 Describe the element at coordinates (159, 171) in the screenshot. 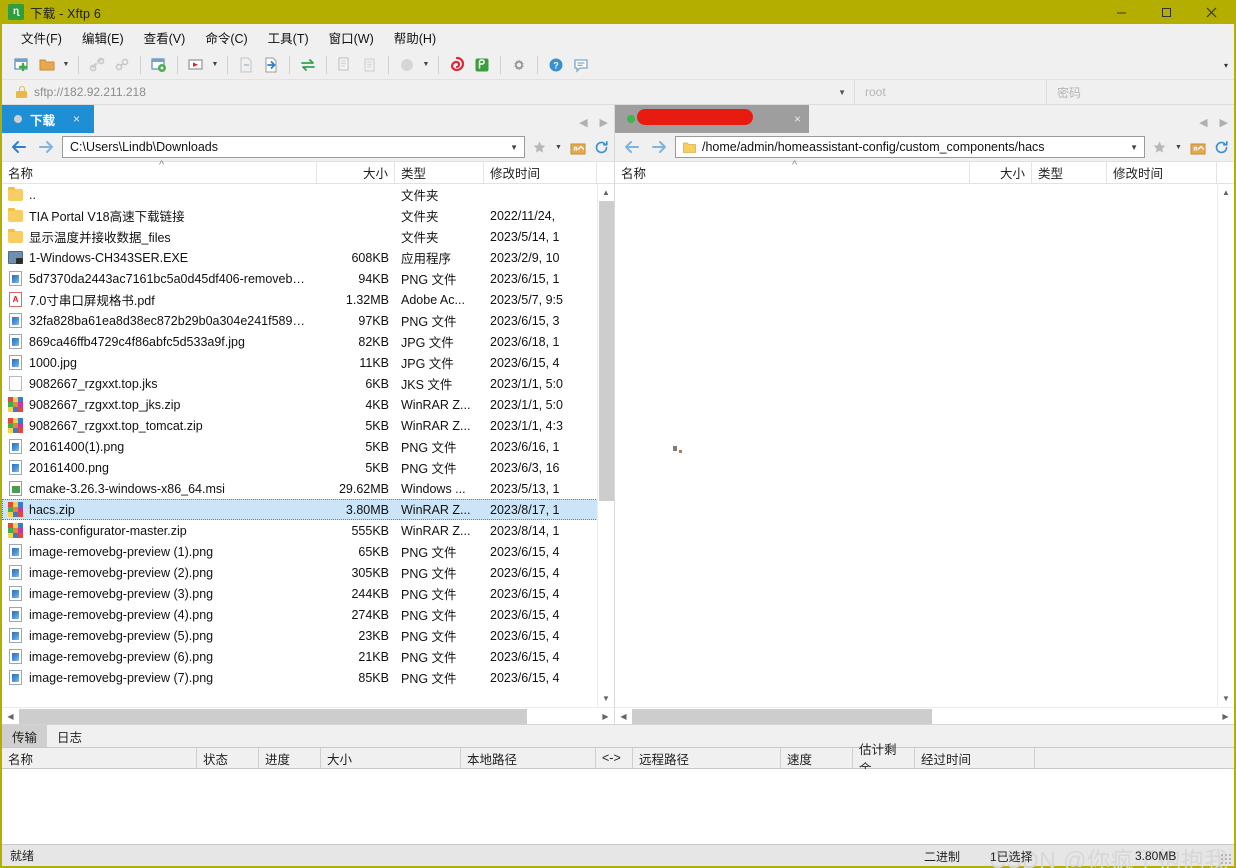

I see `column-header-name: 名称` at that location.